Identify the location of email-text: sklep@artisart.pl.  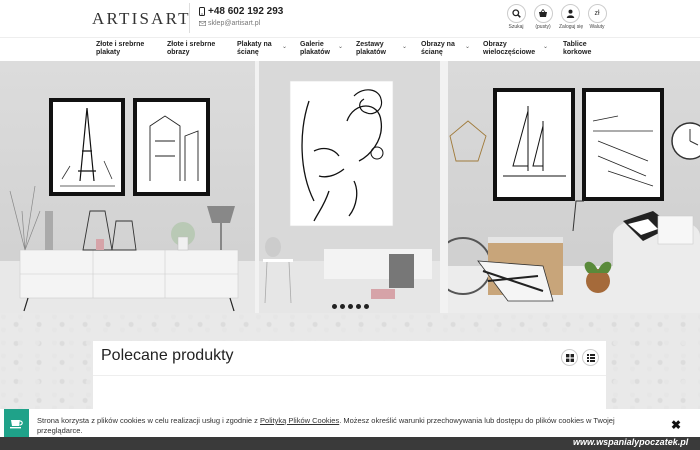
(234, 23).